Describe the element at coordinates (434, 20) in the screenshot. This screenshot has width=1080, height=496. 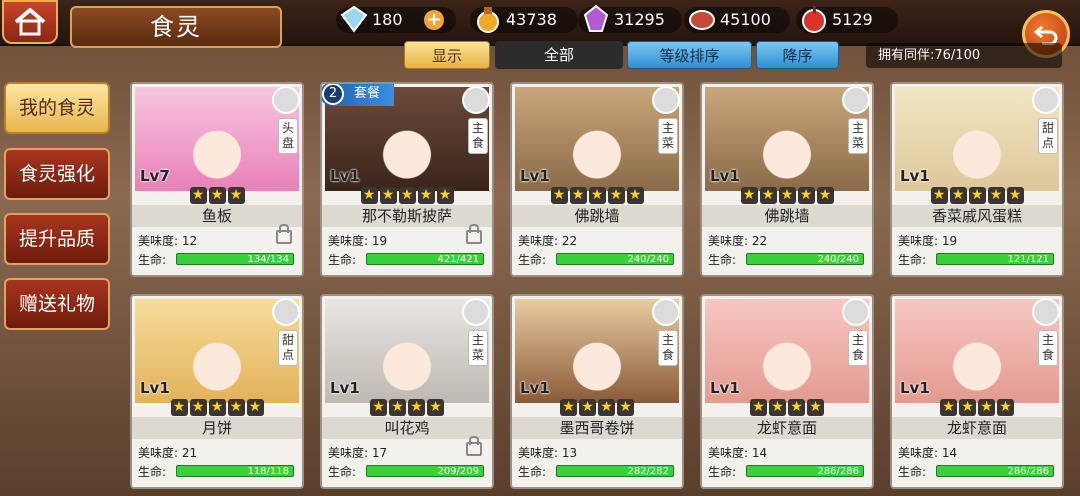
I see `add-diamond-button: +` at that location.